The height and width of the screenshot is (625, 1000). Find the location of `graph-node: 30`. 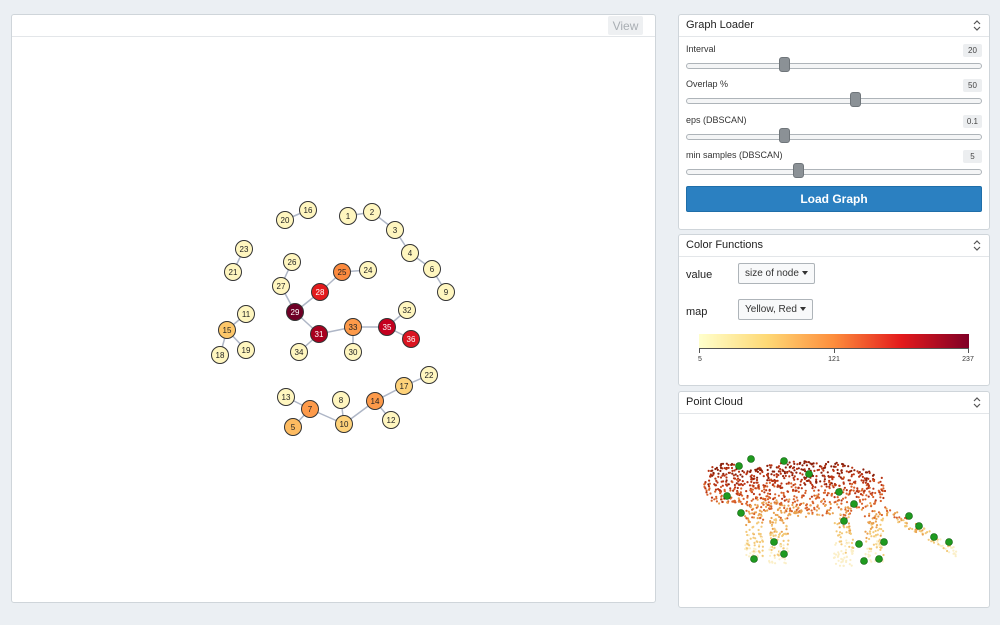

graph-node: 30 is located at coordinates (353, 352).